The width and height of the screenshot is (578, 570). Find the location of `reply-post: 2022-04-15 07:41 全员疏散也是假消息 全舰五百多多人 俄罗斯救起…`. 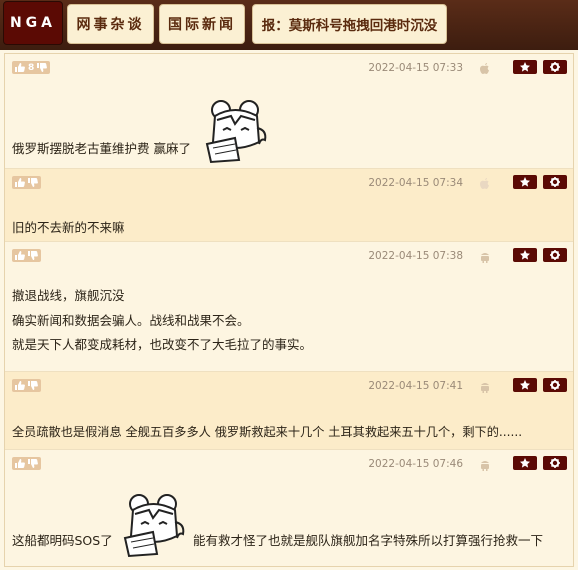

reply-post: 2022-04-15 07:41 全员疏散也是假消息 全舰五百多多人 俄罗斯救起… is located at coordinates (289, 411).